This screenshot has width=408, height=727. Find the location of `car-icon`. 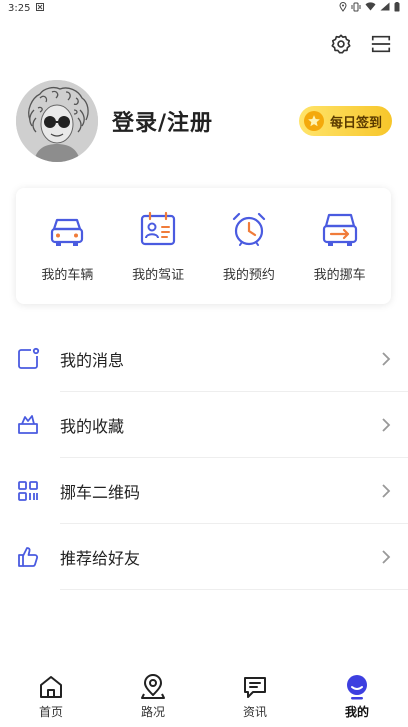

car-icon is located at coordinates (67, 230).